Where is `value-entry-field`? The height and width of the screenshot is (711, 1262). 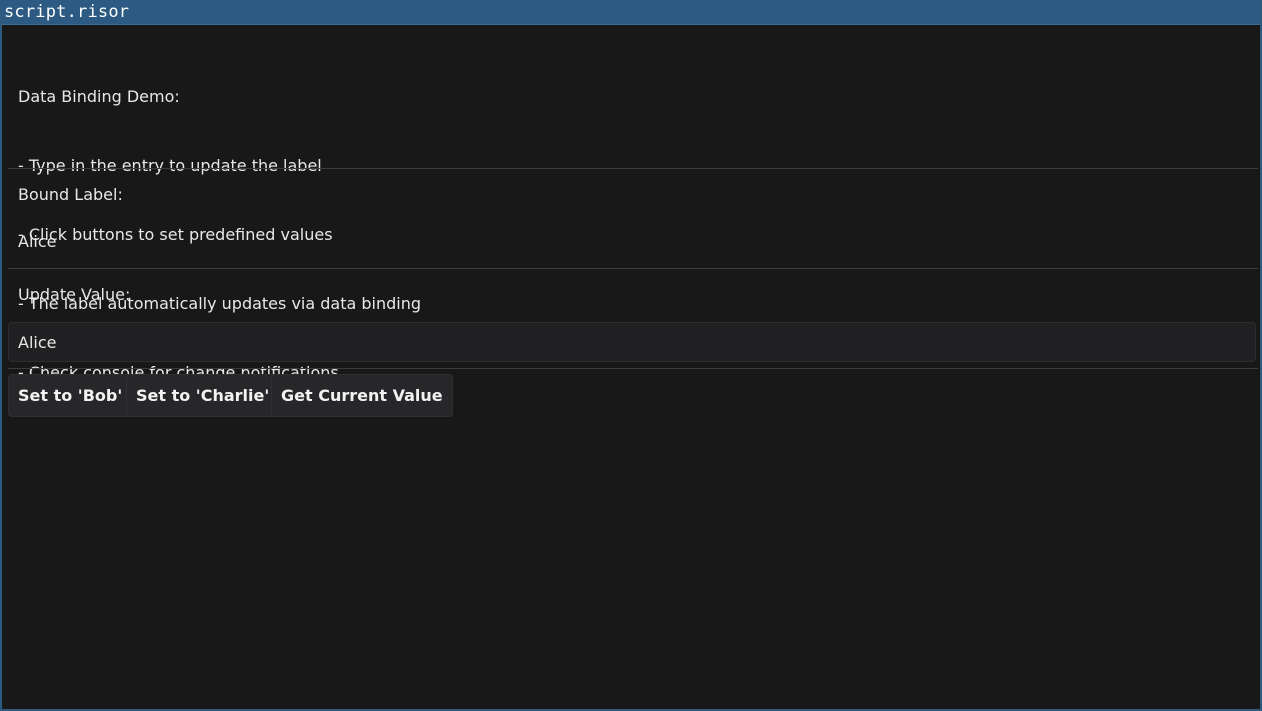
value-entry-field is located at coordinates (632, 342).